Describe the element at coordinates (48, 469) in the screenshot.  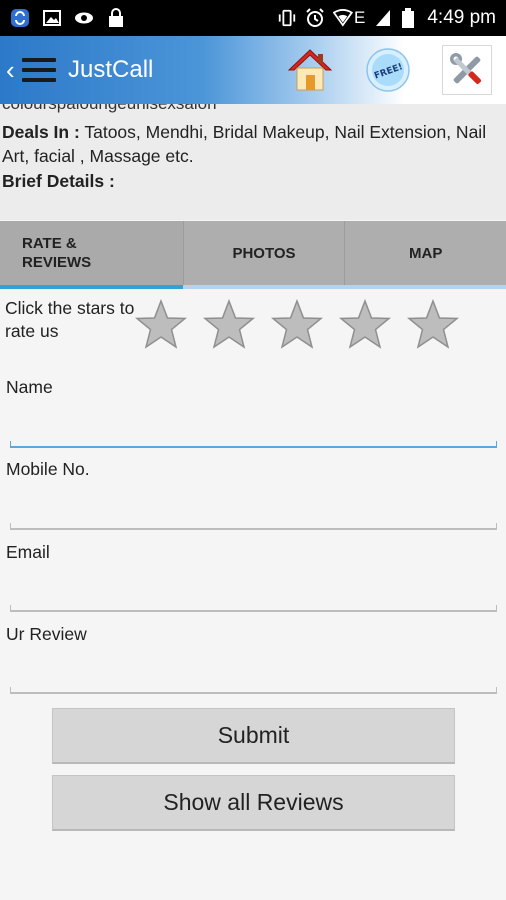
I see `mobile-label: Mobile No.` at that location.